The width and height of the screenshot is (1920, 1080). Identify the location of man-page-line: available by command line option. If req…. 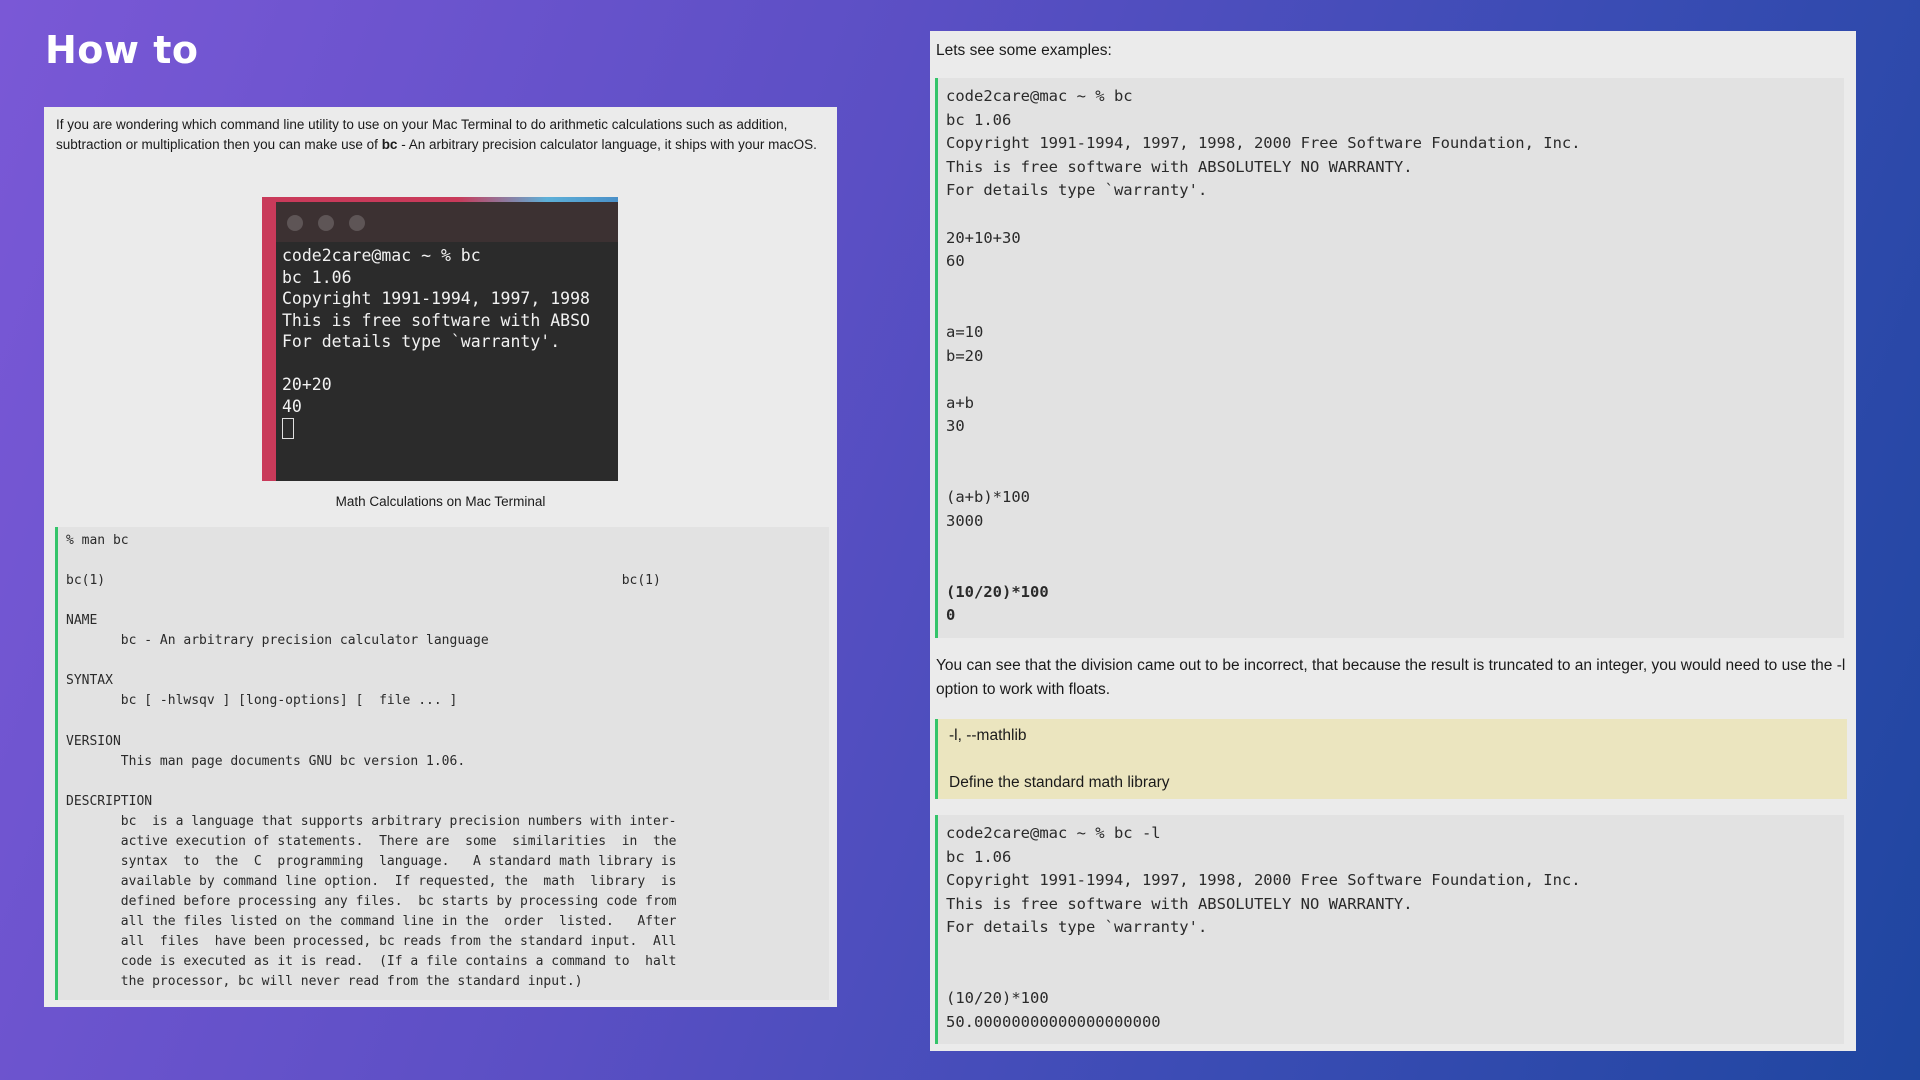
(371, 881).